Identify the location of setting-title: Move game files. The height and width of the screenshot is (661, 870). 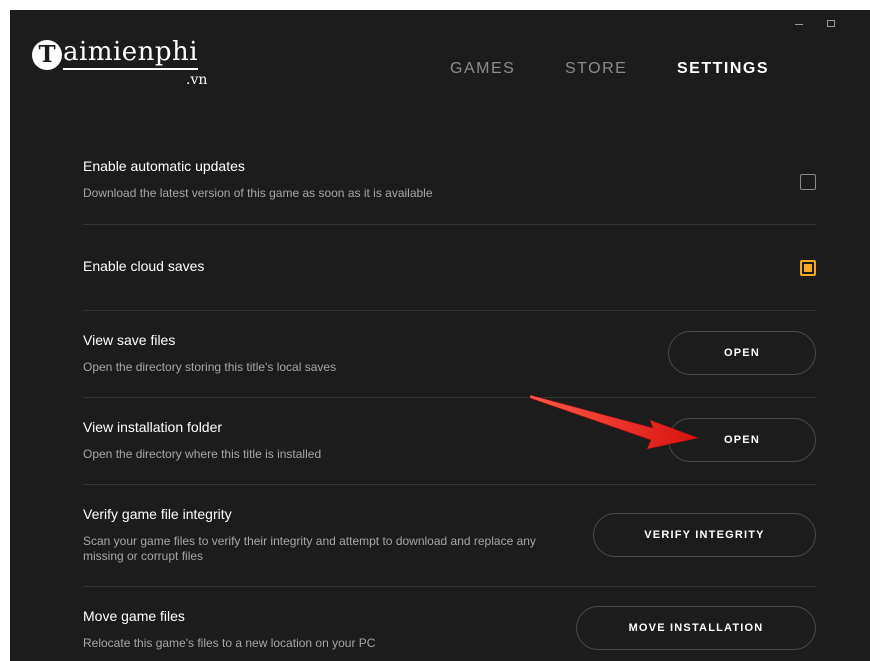
(134, 616).